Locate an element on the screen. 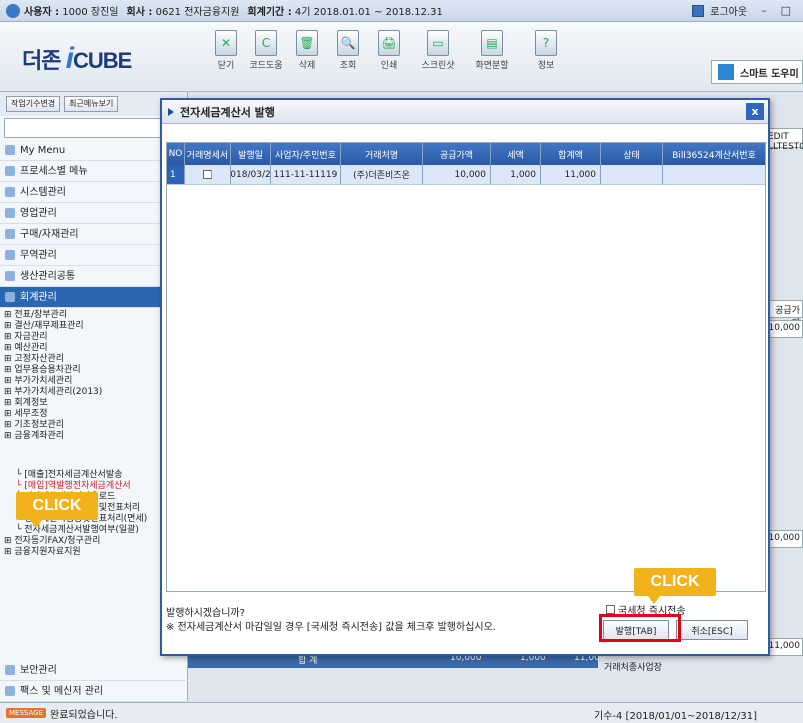 This screenshot has width=803, height=723. recent-menu-button: 최근메뉴보기 is located at coordinates (91, 104).